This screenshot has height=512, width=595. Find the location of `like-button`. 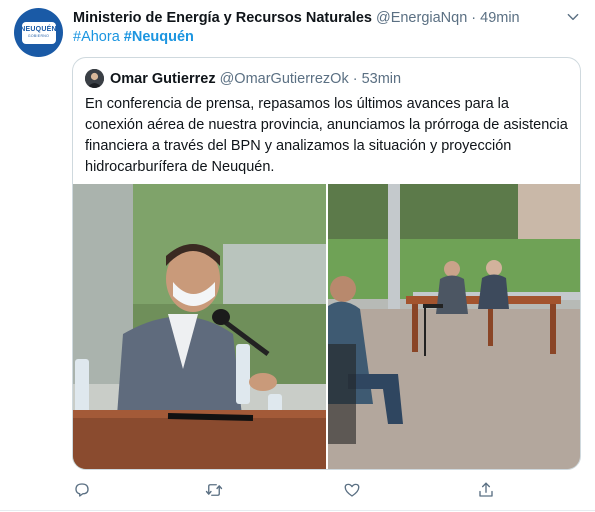

like-button is located at coordinates (352, 490).